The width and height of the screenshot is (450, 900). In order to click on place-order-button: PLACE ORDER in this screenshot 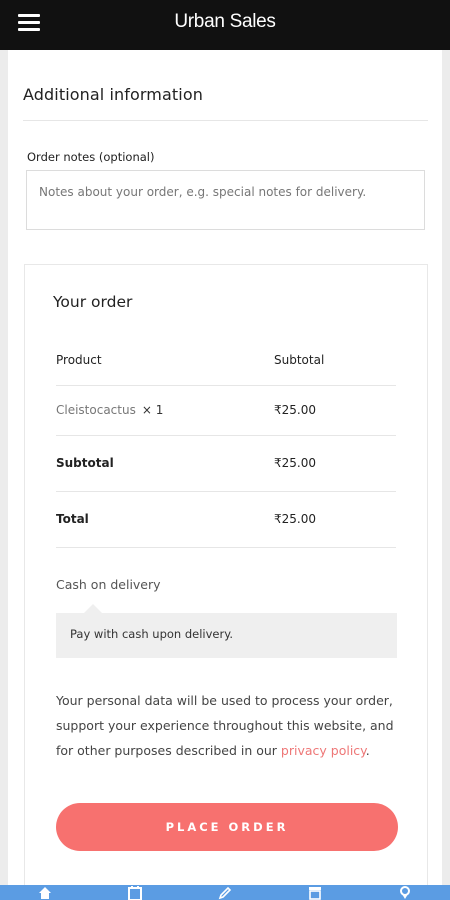, I will do `click(227, 827)`.